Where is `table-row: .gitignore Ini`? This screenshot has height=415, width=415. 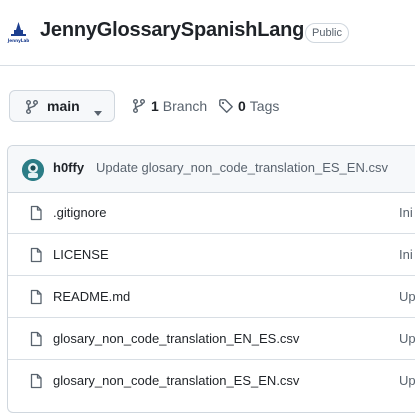 table-row: .gitignore Ini is located at coordinates (211, 213).